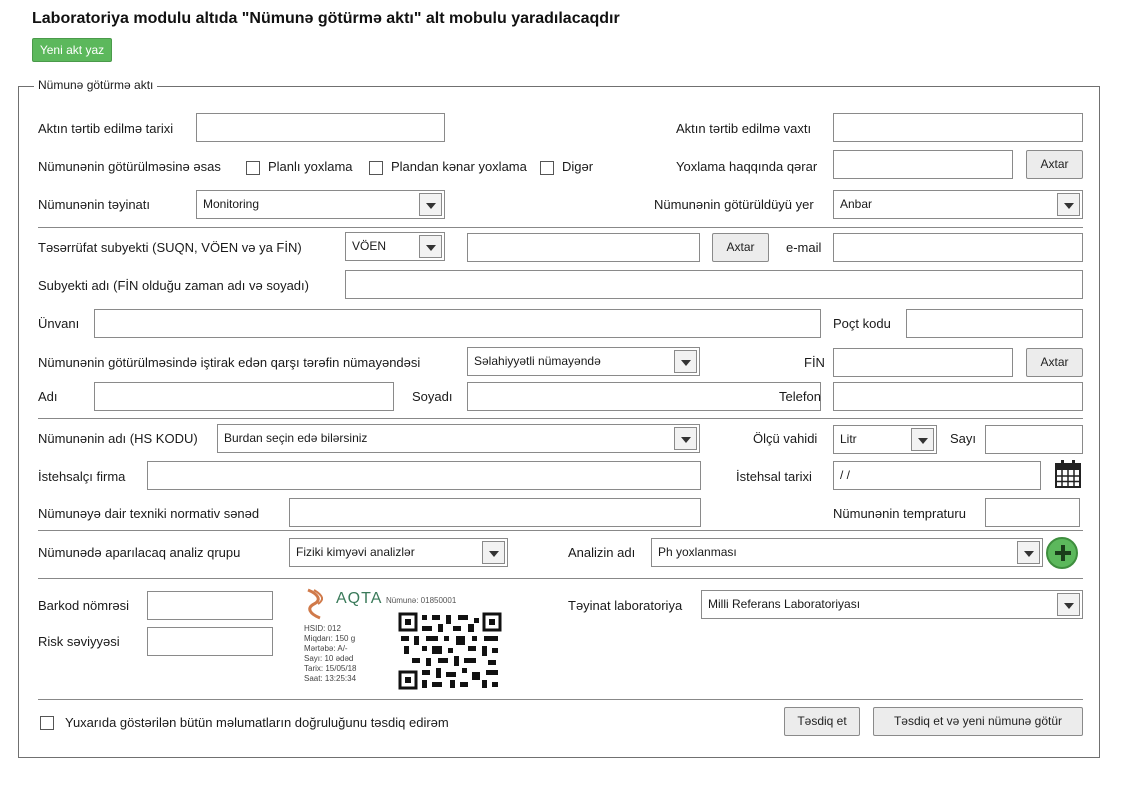 The image size is (1122, 793). Describe the element at coordinates (59, 323) in the screenshot. I see `address-label: Ünvanı` at that location.